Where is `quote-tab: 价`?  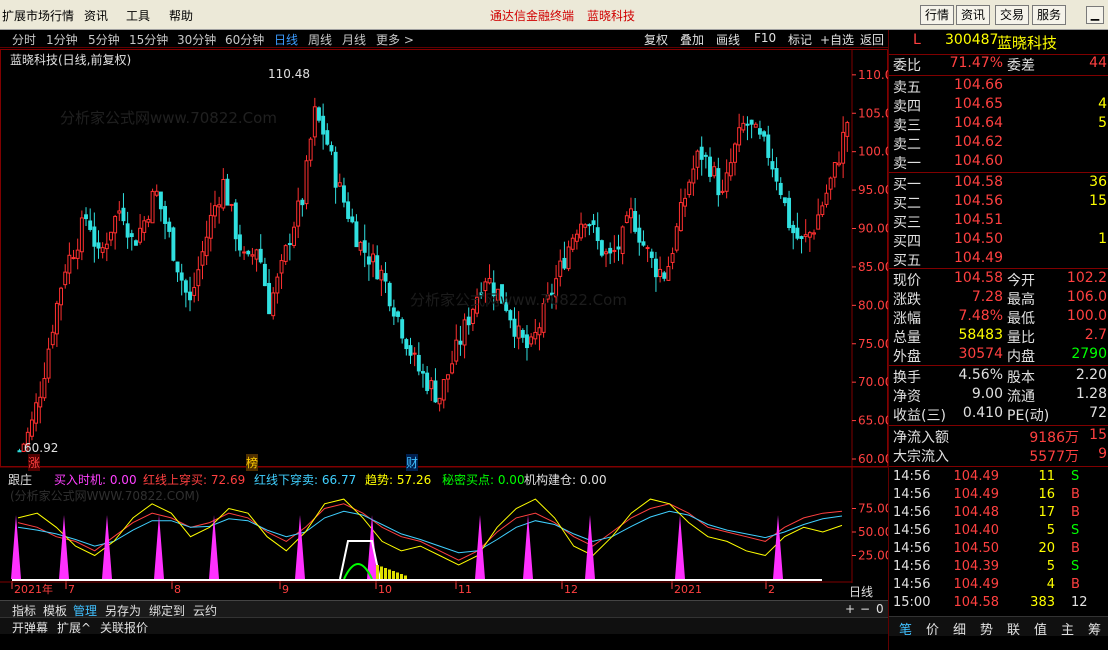
quote-tab: 价 is located at coordinates (932, 628).